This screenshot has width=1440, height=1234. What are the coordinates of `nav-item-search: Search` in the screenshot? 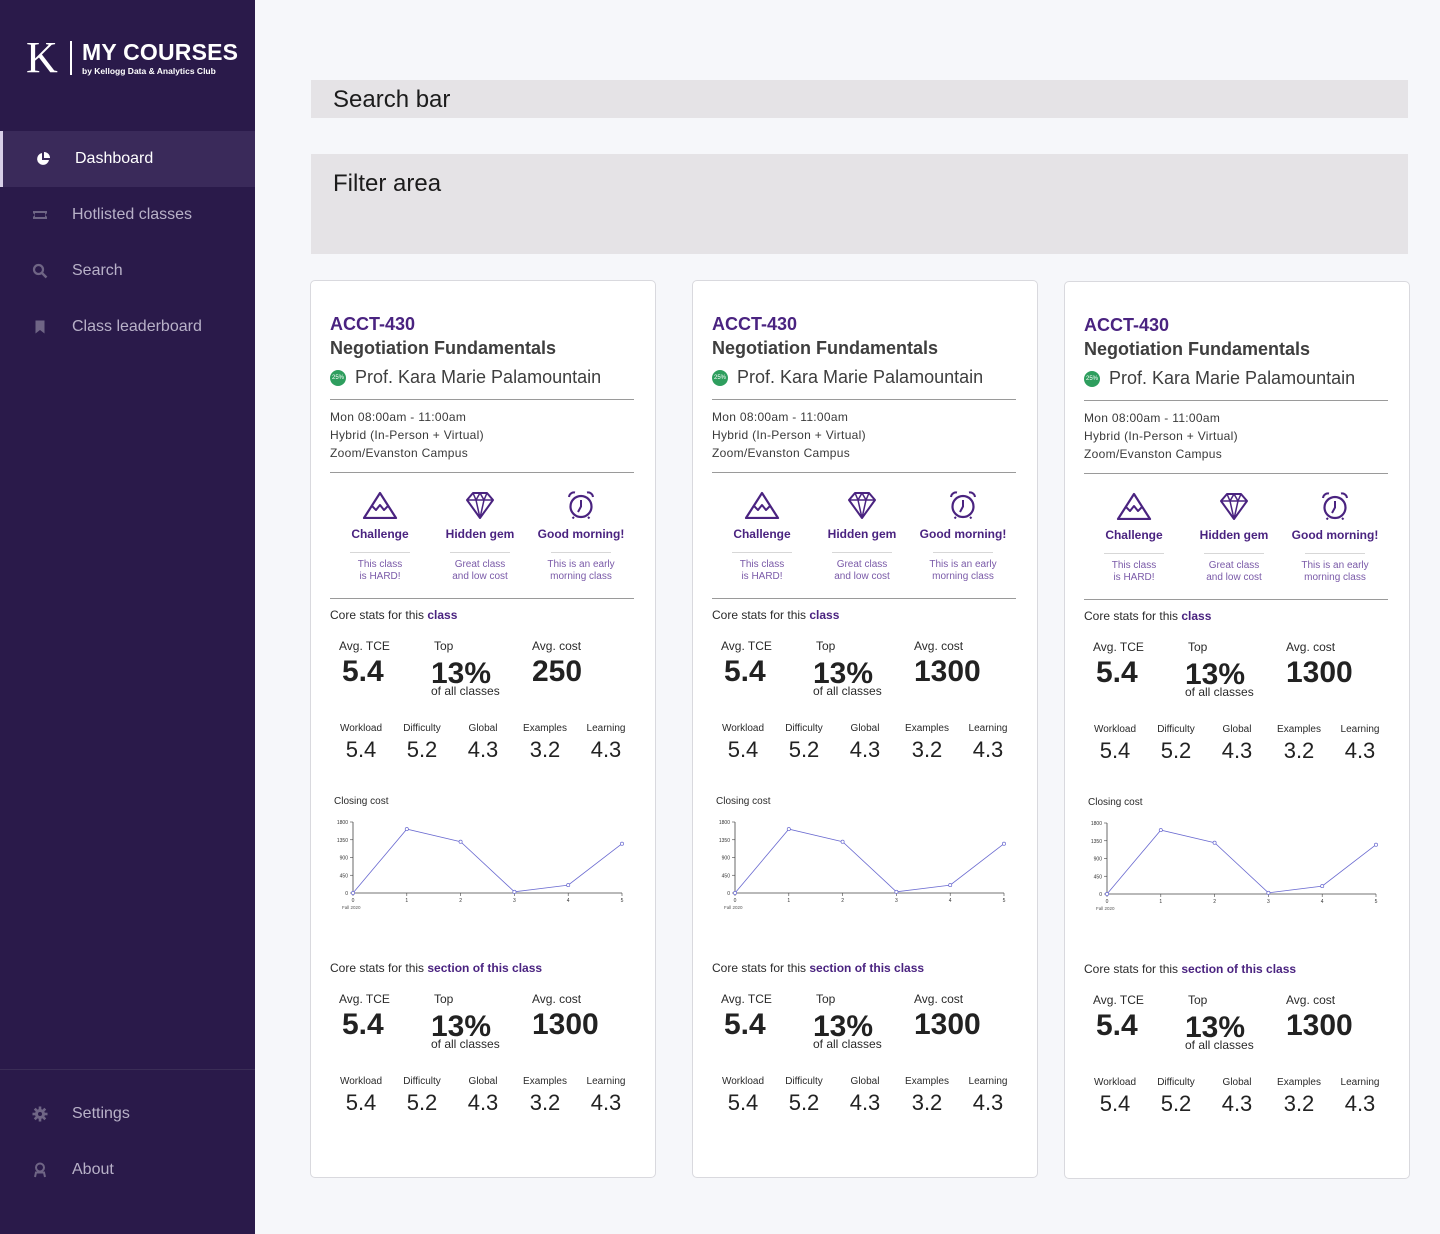 It's located at (127, 271).